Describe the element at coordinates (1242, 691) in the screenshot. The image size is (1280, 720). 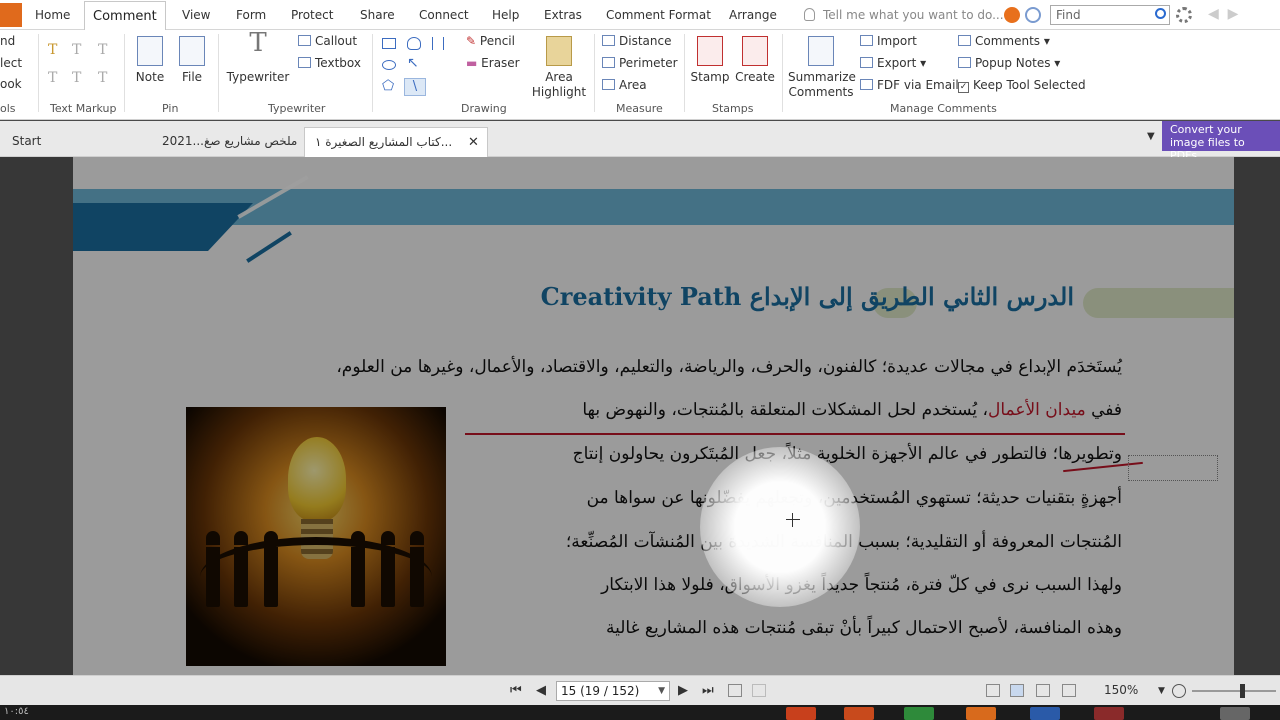
I see `zoom-slider-thumb` at that location.